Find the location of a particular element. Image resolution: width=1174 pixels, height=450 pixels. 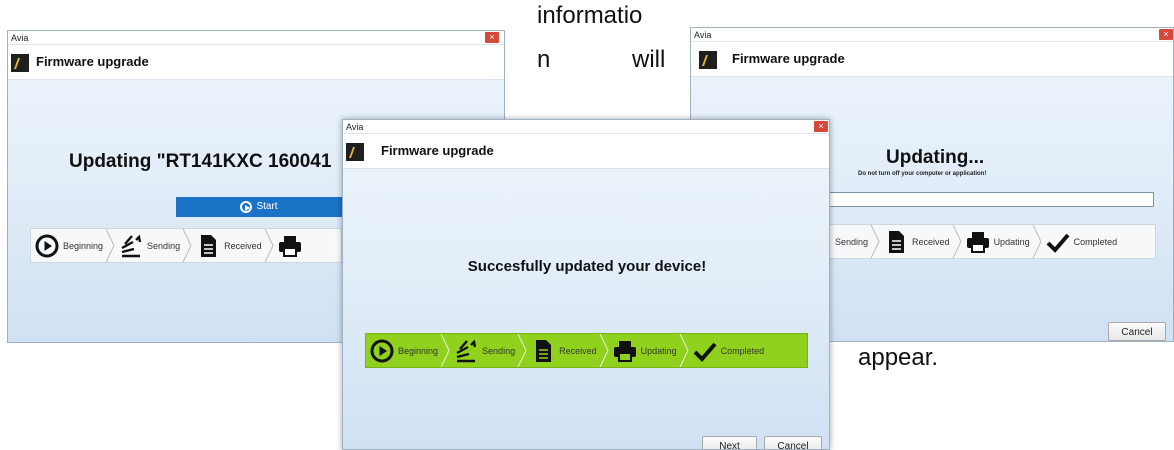

progress-bar is located at coordinates (990, 199).